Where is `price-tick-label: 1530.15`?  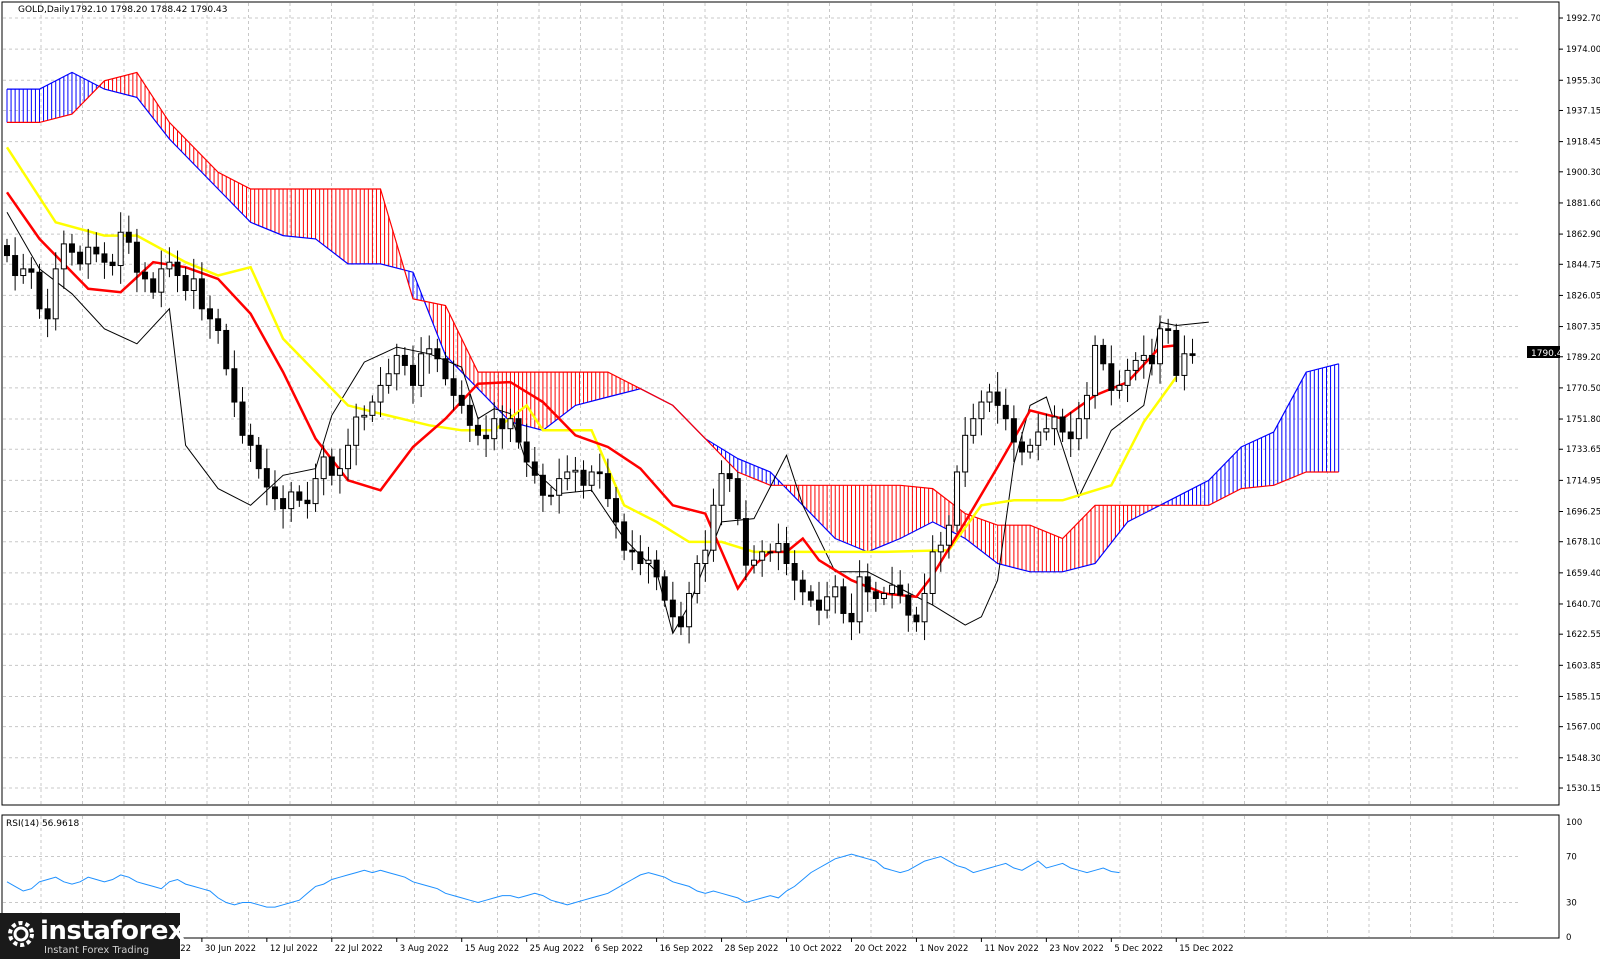 price-tick-label: 1530.15 is located at coordinates (1583, 789).